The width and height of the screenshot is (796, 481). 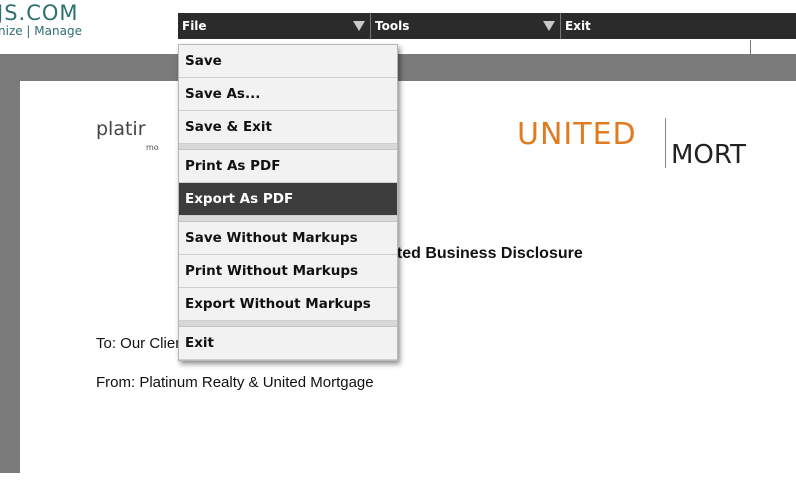 I want to click on platinum-logo-sub: mo, so click(x=152, y=147).